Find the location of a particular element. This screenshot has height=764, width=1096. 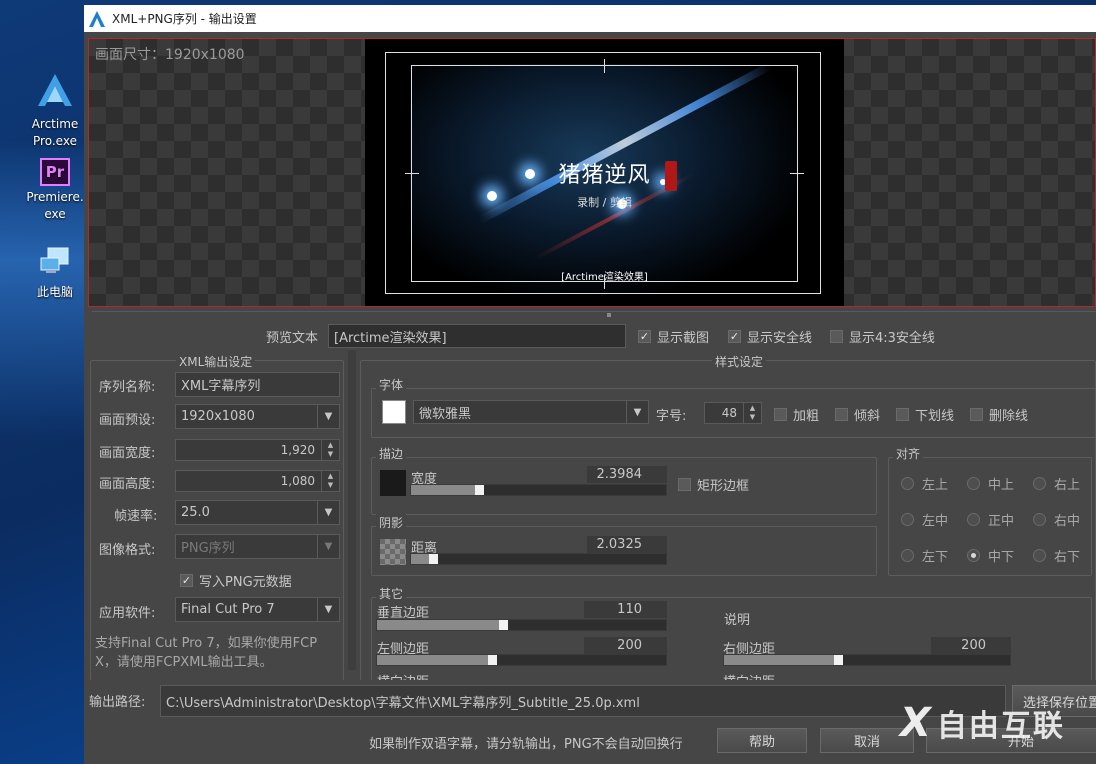

panel-splitter is located at coordinates (594, 314).